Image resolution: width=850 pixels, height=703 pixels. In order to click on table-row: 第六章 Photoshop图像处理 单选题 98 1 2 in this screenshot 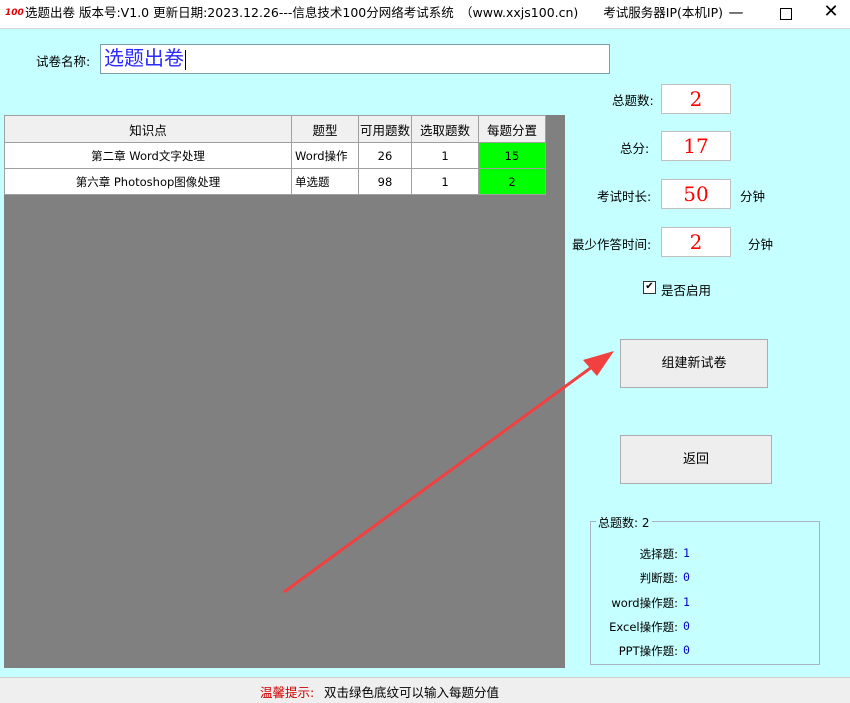, I will do `click(275, 181)`.